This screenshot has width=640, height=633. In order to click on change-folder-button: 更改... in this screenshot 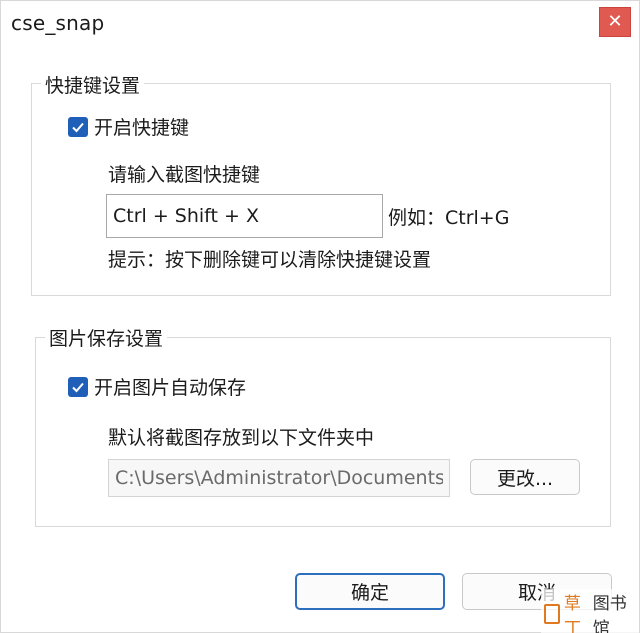, I will do `click(525, 477)`.